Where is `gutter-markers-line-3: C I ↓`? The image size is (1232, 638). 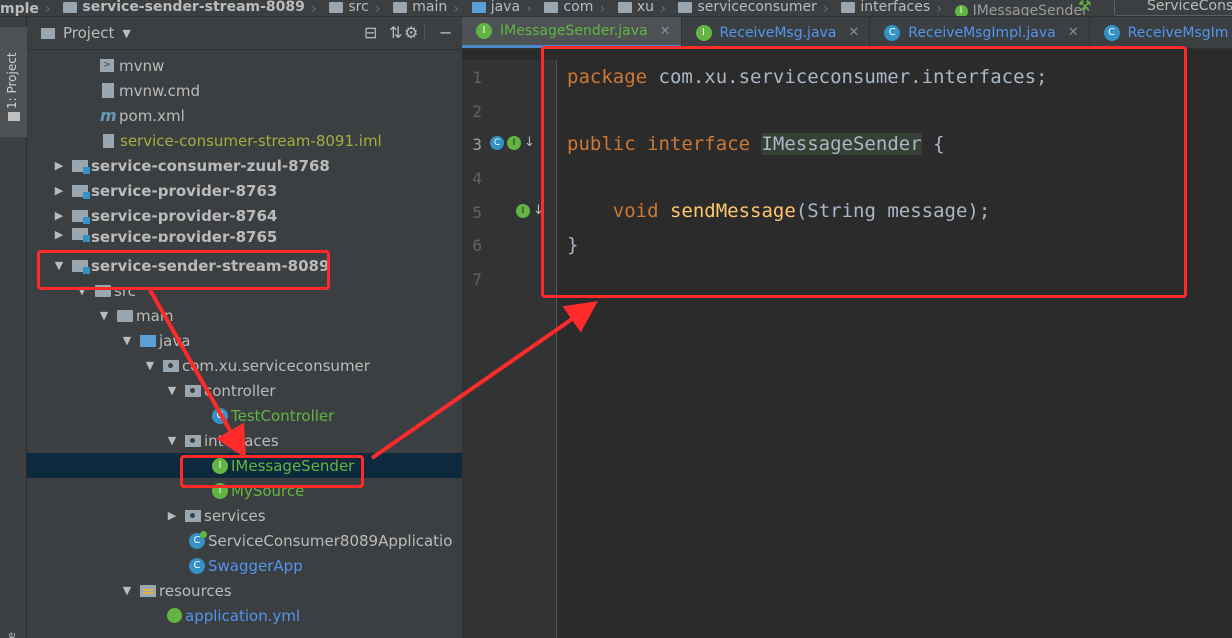 gutter-markers-line-3: C I ↓ is located at coordinates (512, 142).